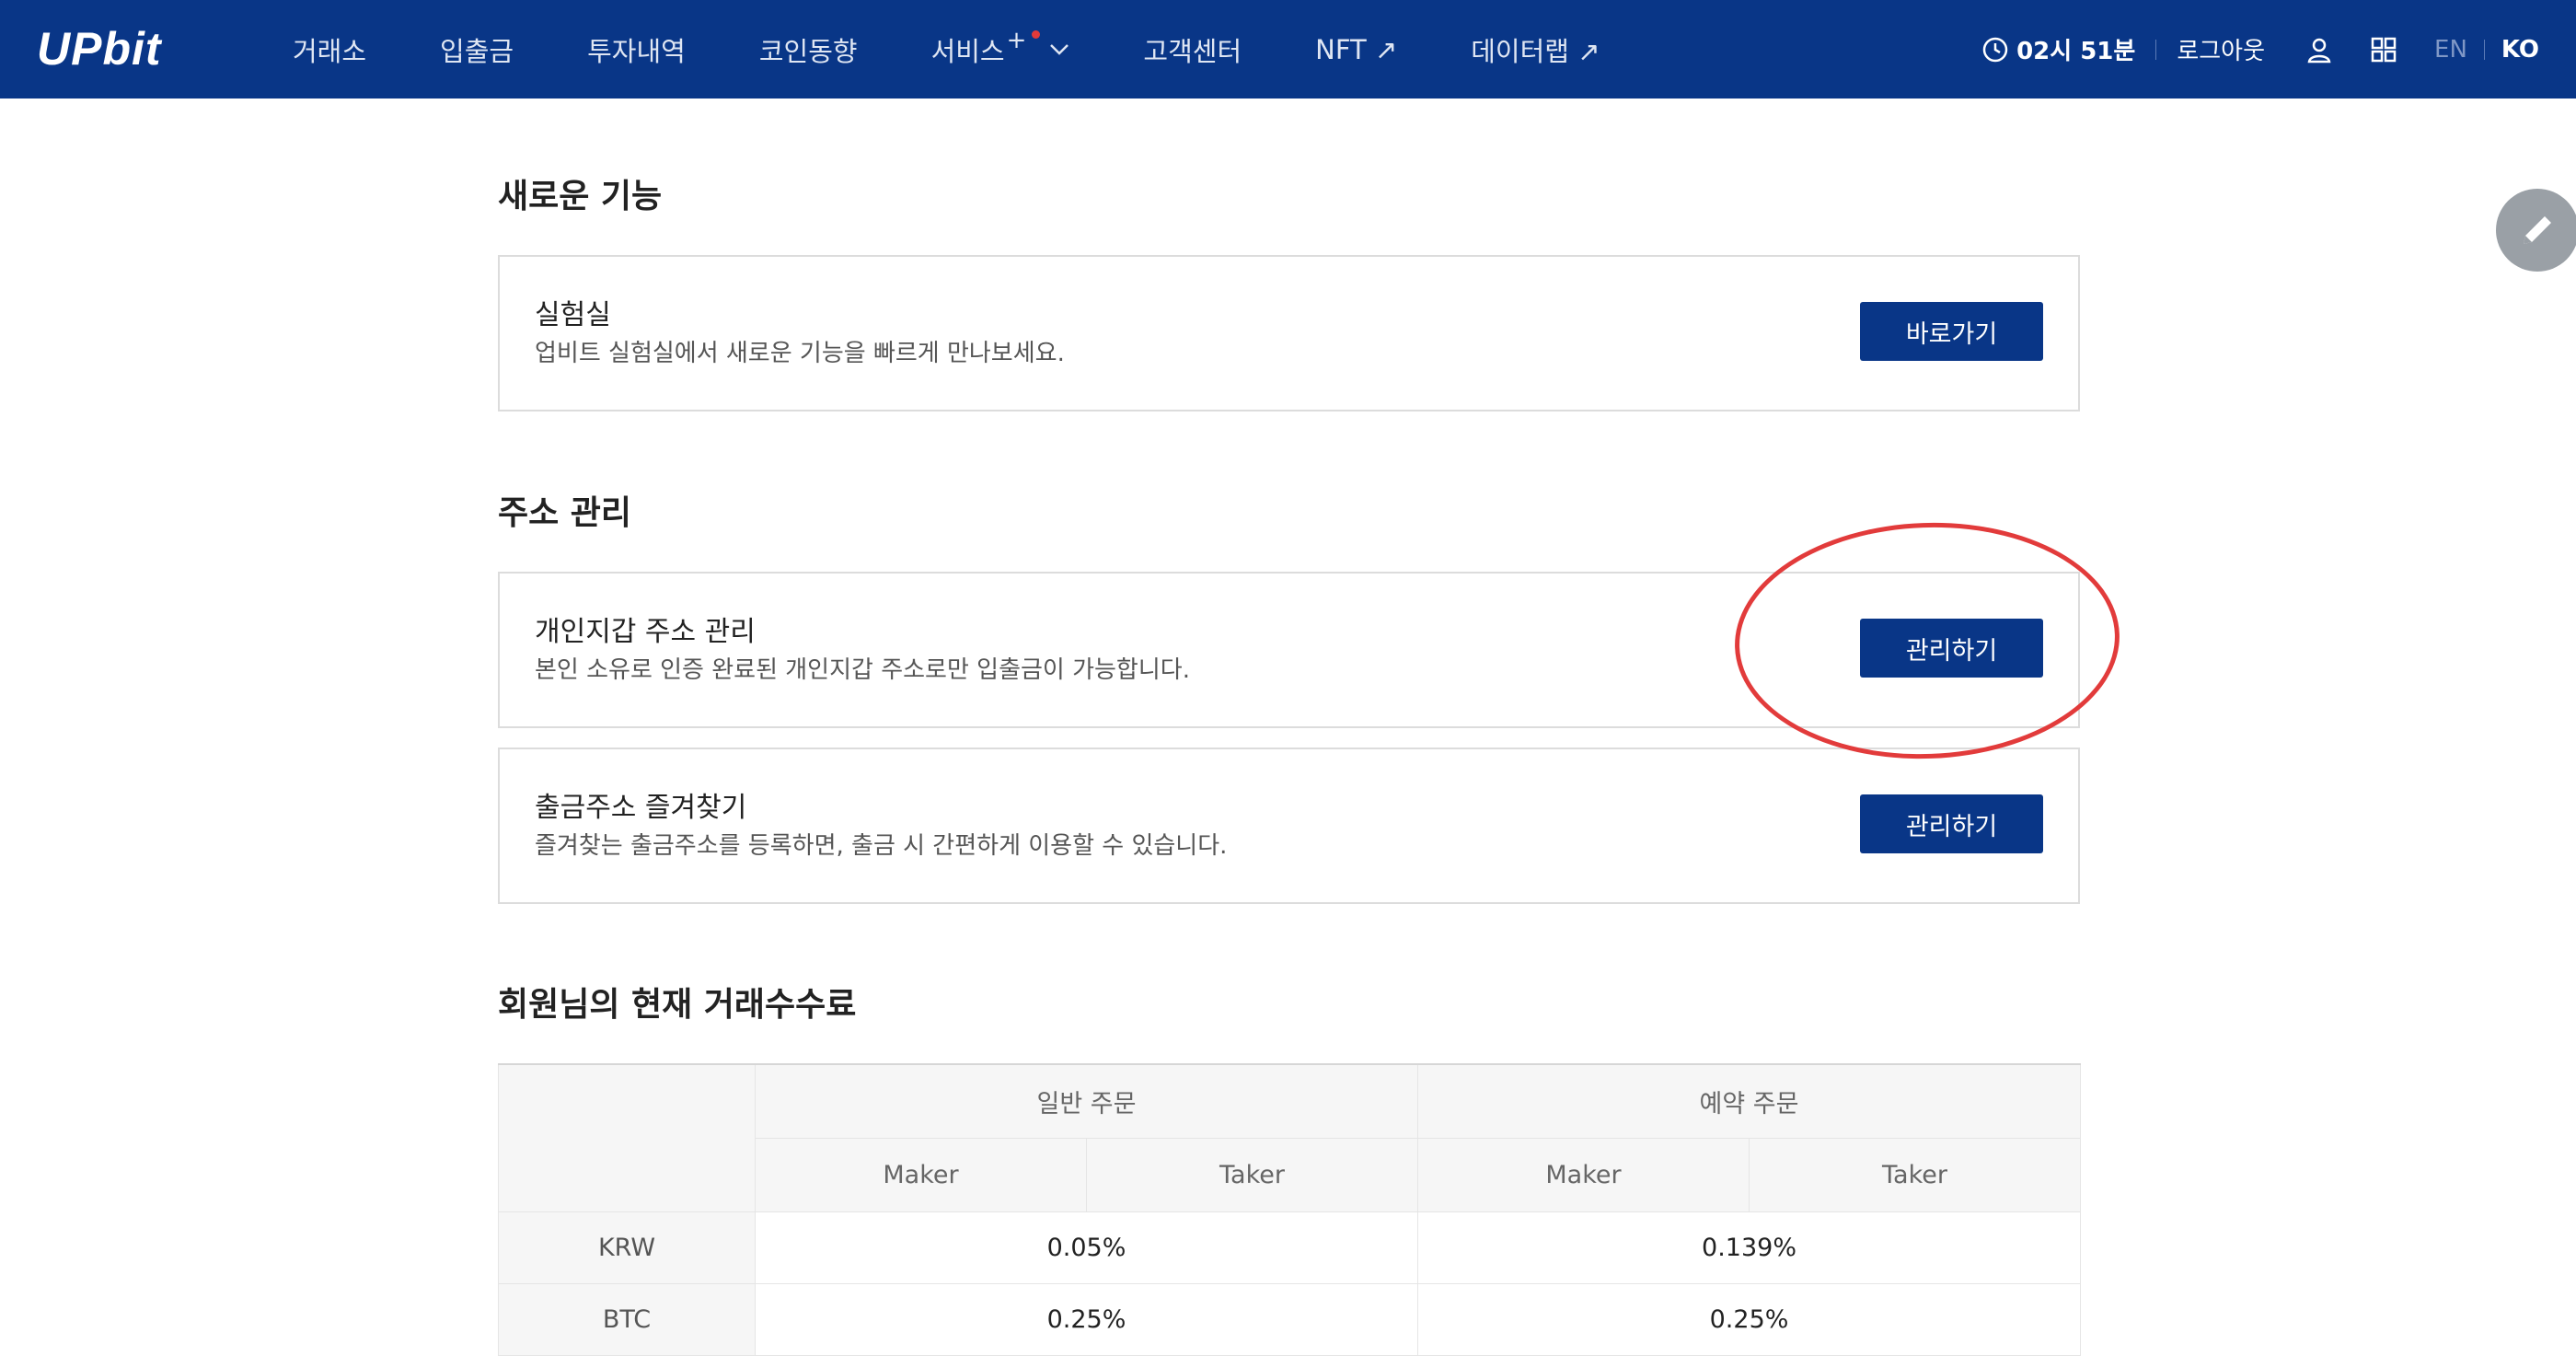 This screenshot has height=1356, width=2576. I want to click on section-title-address: 주소 관리, so click(565, 513).